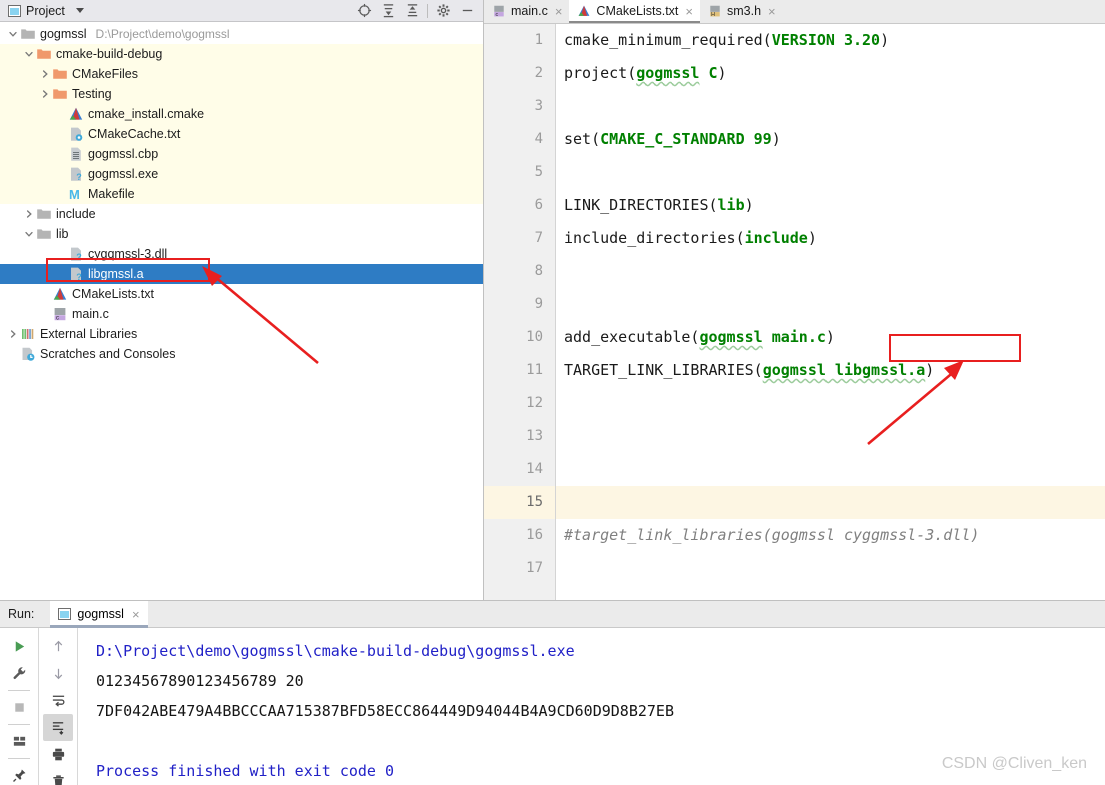 This screenshot has width=1105, height=785. Describe the element at coordinates (241, 234) in the screenshot. I see `tree-item-lib: lib` at that location.